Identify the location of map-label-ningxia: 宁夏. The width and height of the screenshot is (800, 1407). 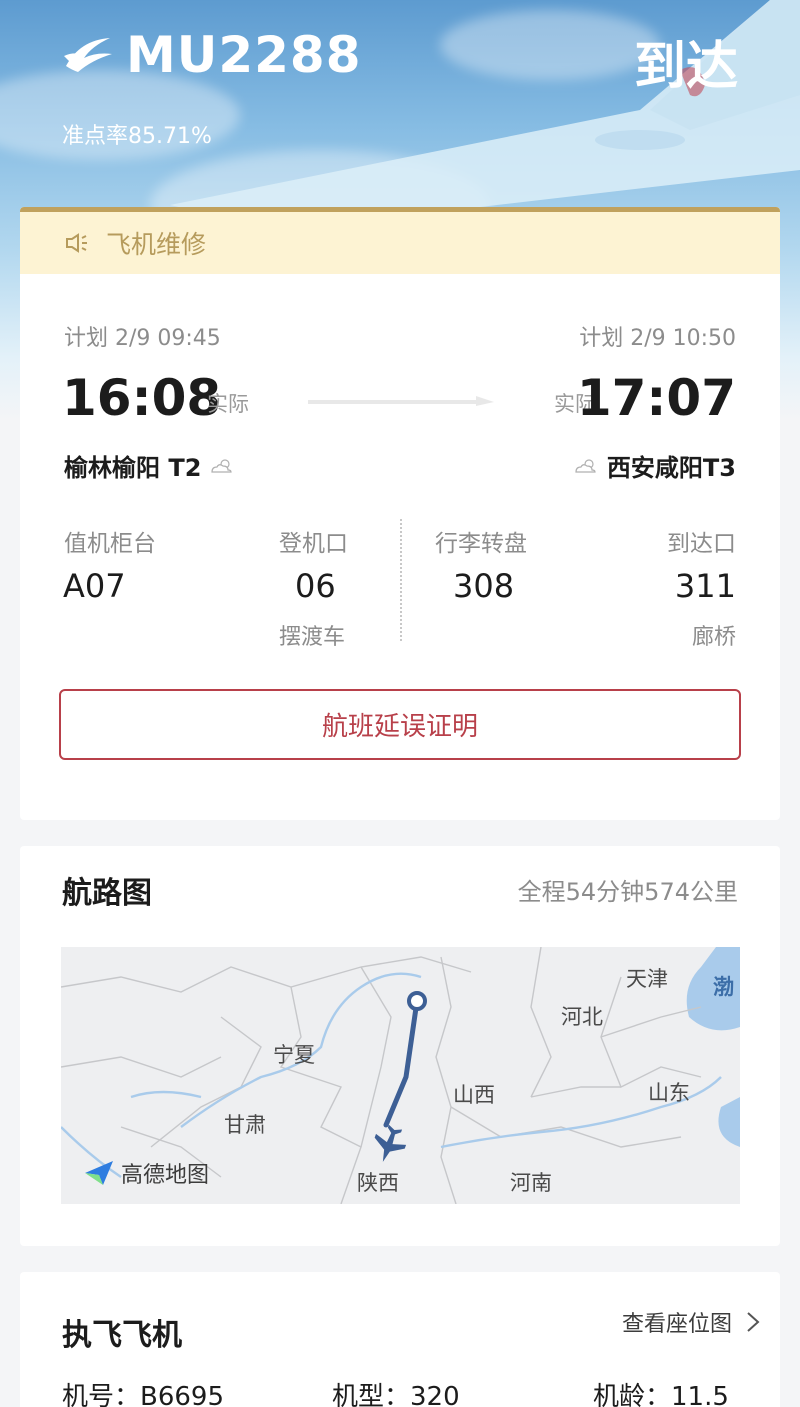
(294, 1055).